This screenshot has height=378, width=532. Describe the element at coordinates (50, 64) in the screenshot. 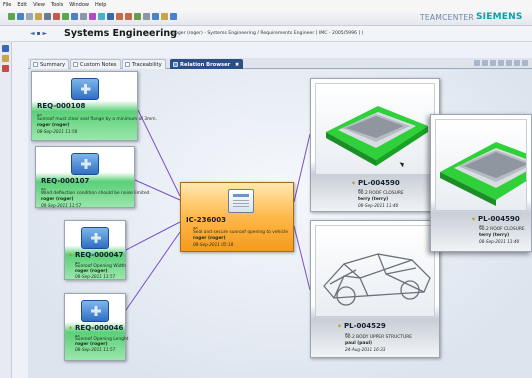

I see `tab-summary: Summary` at that location.